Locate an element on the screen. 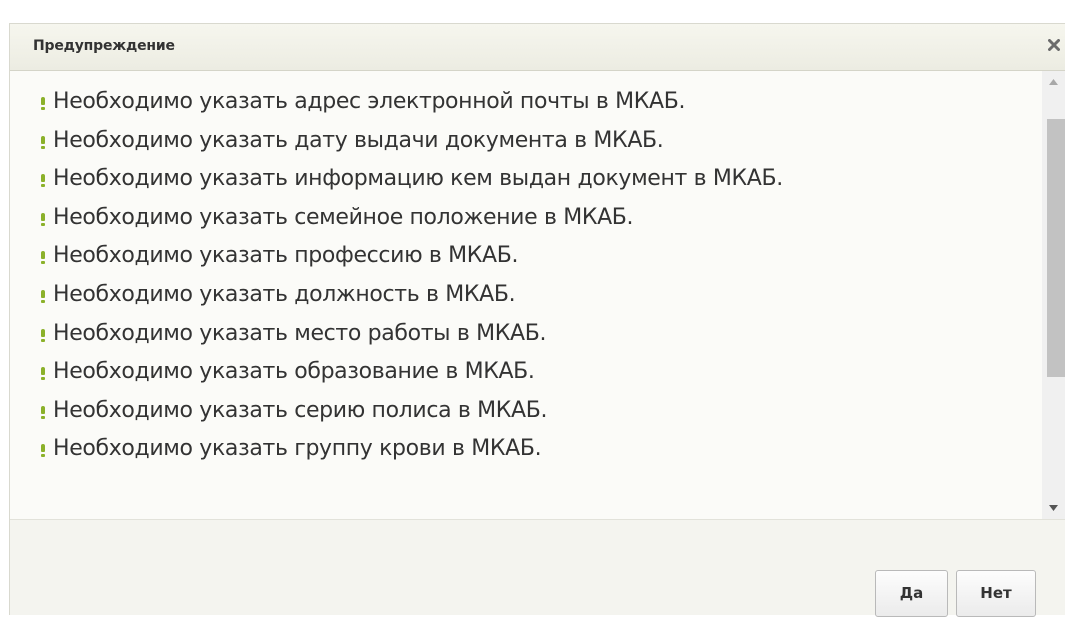 The width and height of the screenshot is (1065, 617). list-item: Необходимо указать серию полиса в МКАБ. is located at coordinates (535, 411).